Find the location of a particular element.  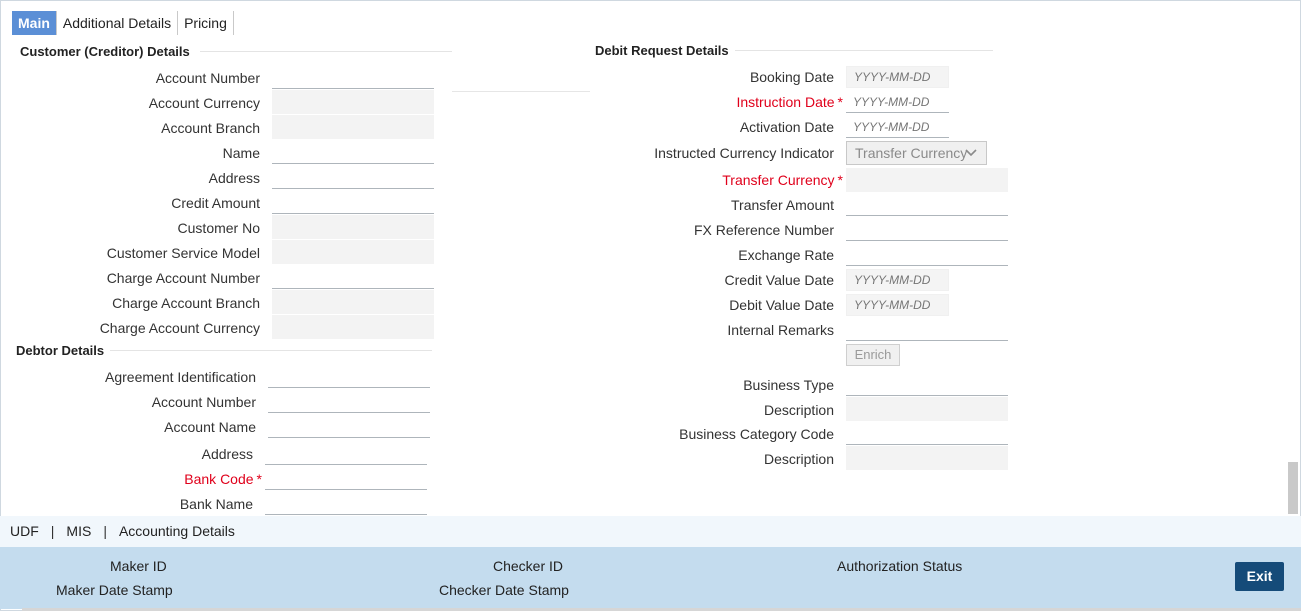

exchange-rate-field is located at coordinates (927, 254).